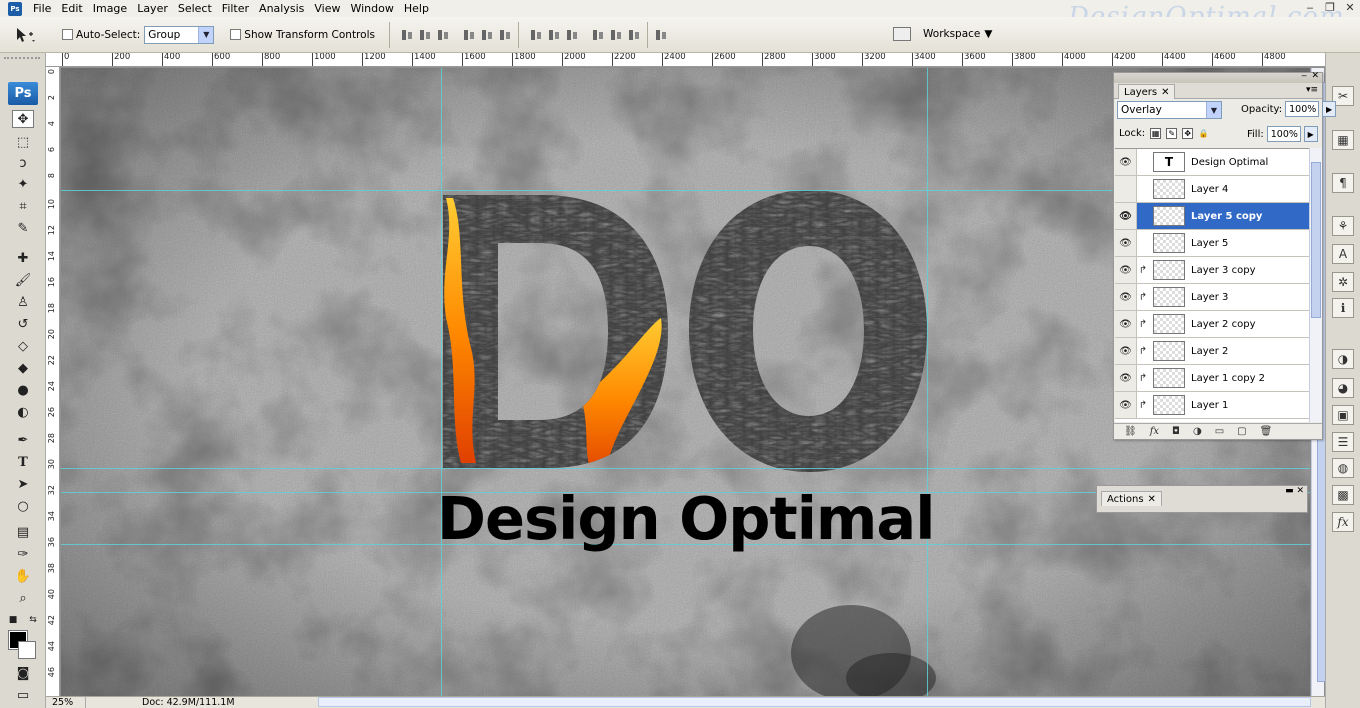 The height and width of the screenshot is (708, 1360). Describe the element at coordinates (1310, 134) in the screenshot. I see `fill-slider-button: ▶` at that location.